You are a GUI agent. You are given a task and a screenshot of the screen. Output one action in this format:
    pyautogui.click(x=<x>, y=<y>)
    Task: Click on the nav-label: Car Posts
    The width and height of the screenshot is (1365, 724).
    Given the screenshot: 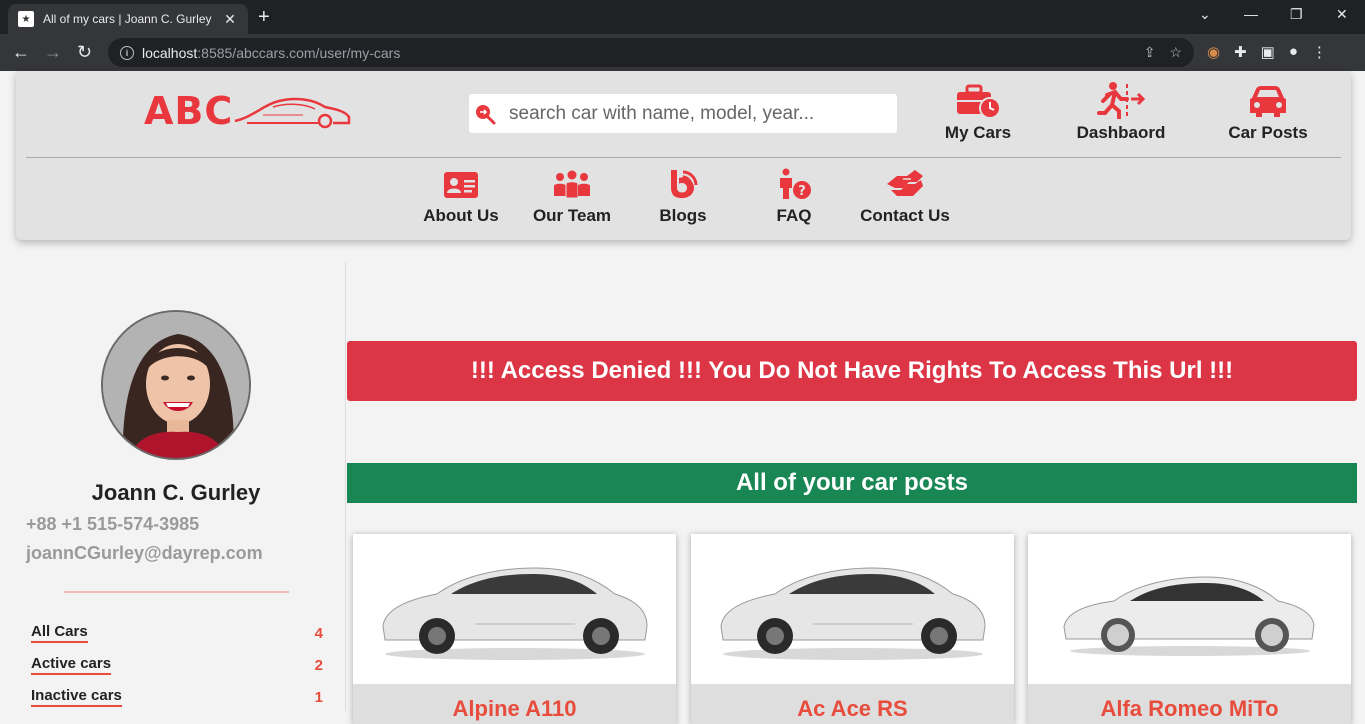 What is the action you would take?
    pyautogui.click(x=1268, y=132)
    